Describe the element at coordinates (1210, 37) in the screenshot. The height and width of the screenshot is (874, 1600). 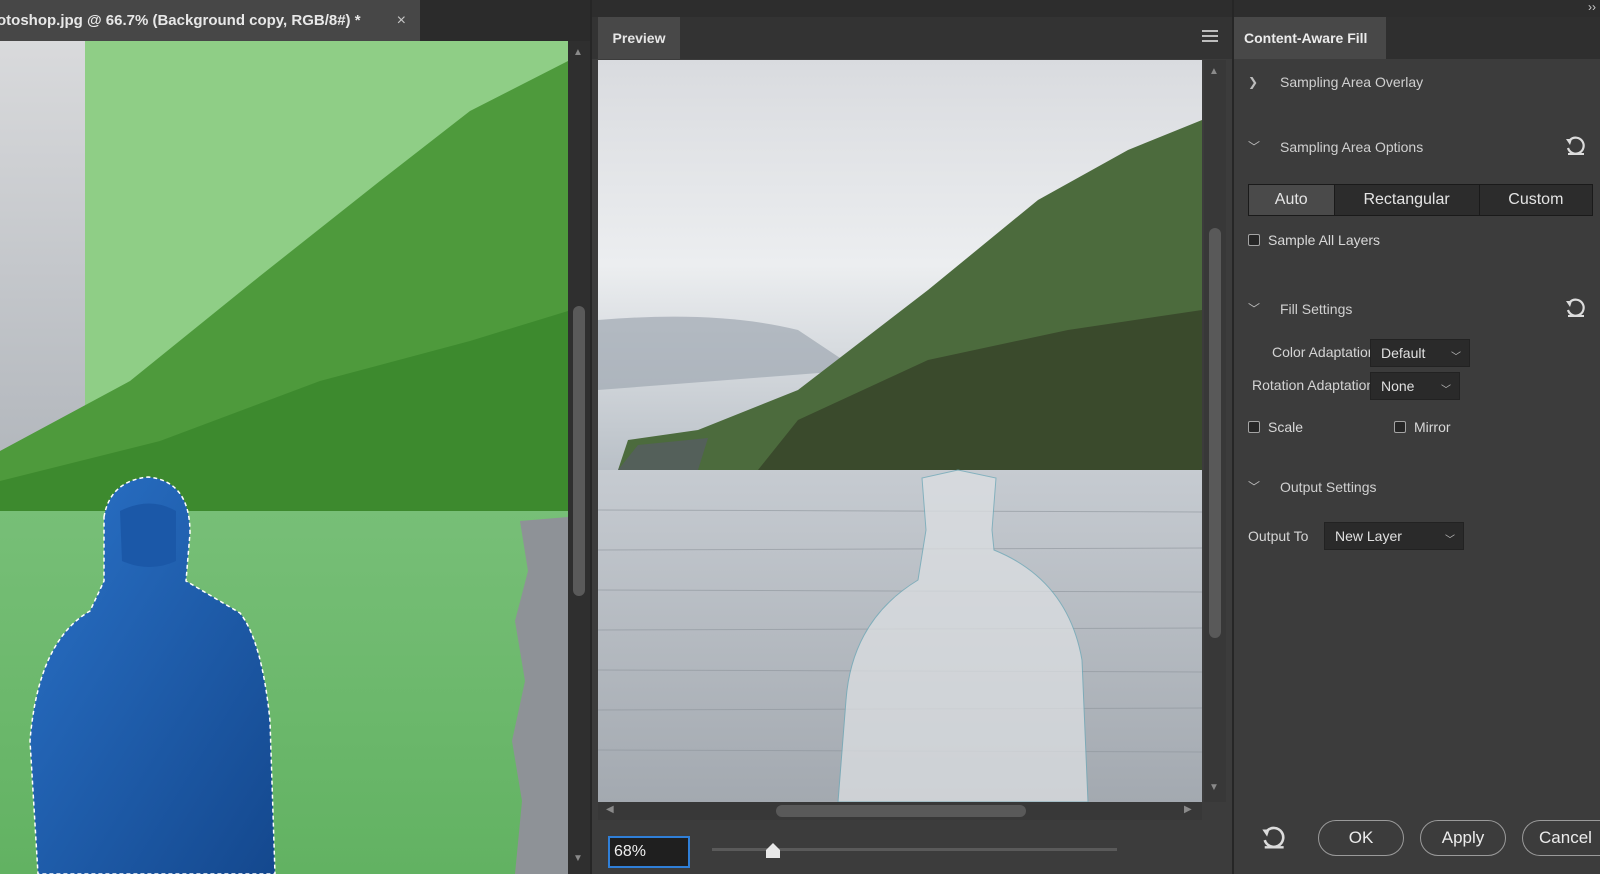
I see `hamburger-menu-icon` at that location.